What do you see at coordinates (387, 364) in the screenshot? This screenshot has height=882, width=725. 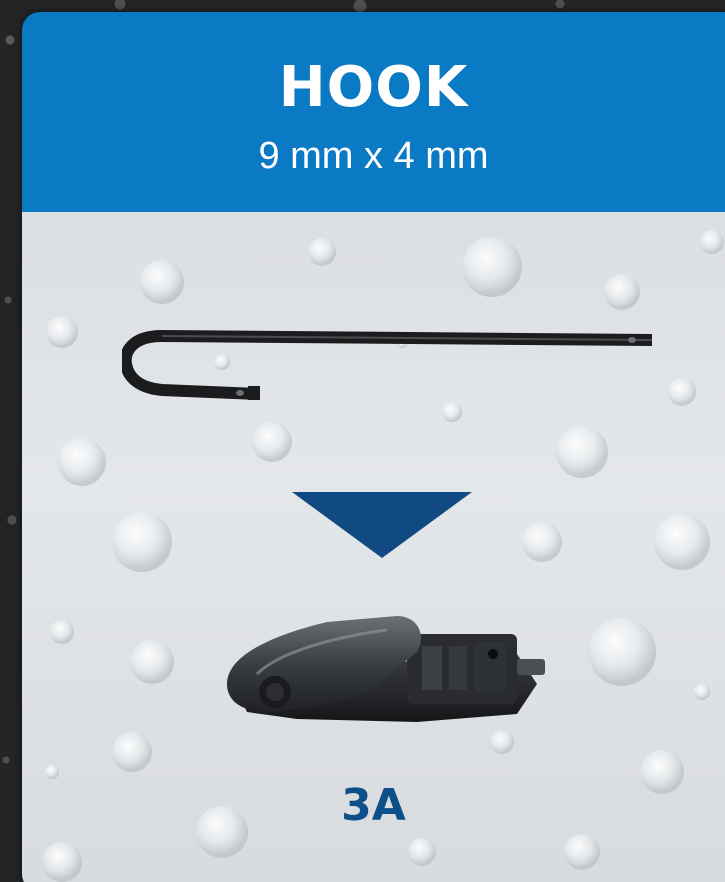 I see `hook-pin-icon` at bounding box center [387, 364].